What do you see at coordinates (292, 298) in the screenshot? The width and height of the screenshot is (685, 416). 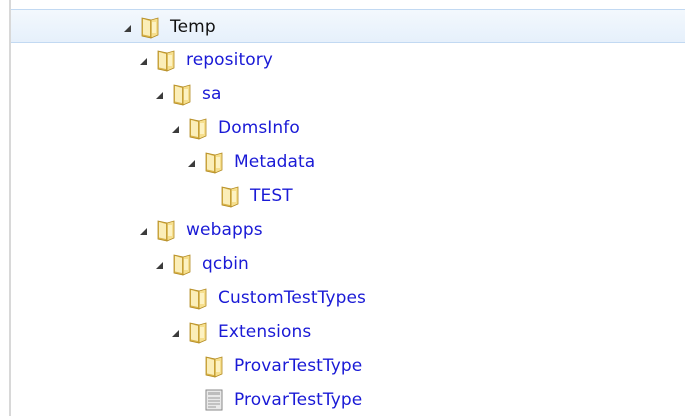 I see `tree-node-label: CustomTestTypes` at bounding box center [292, 298].